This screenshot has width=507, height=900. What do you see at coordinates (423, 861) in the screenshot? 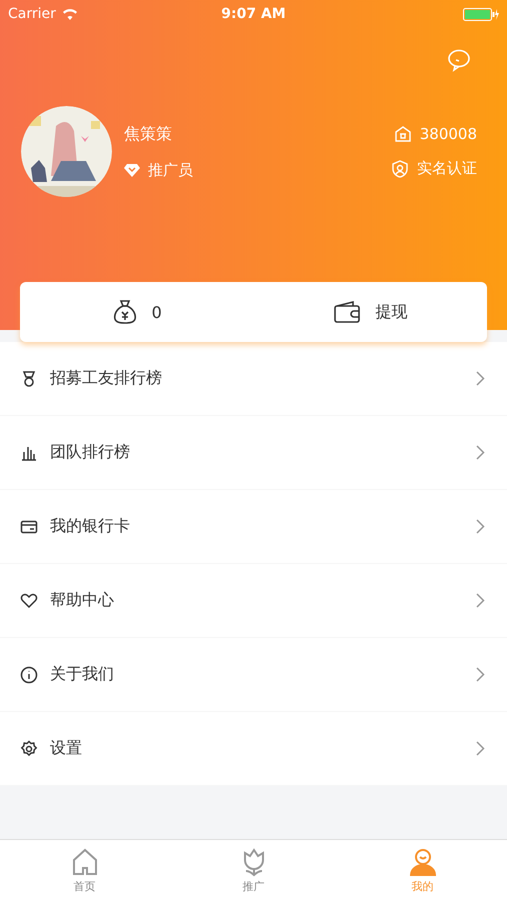
I see `person-icon` at bounding box center [423, 861].